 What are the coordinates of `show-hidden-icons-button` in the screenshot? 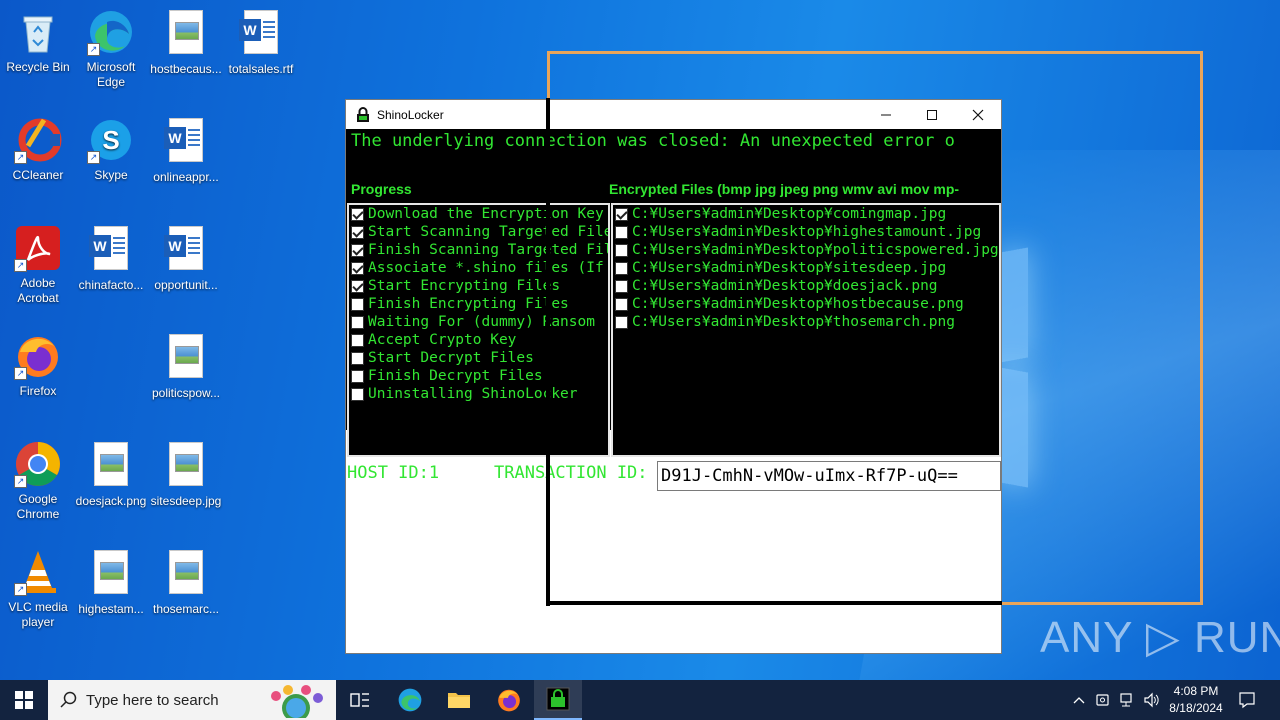 It's located at (1079, 700).